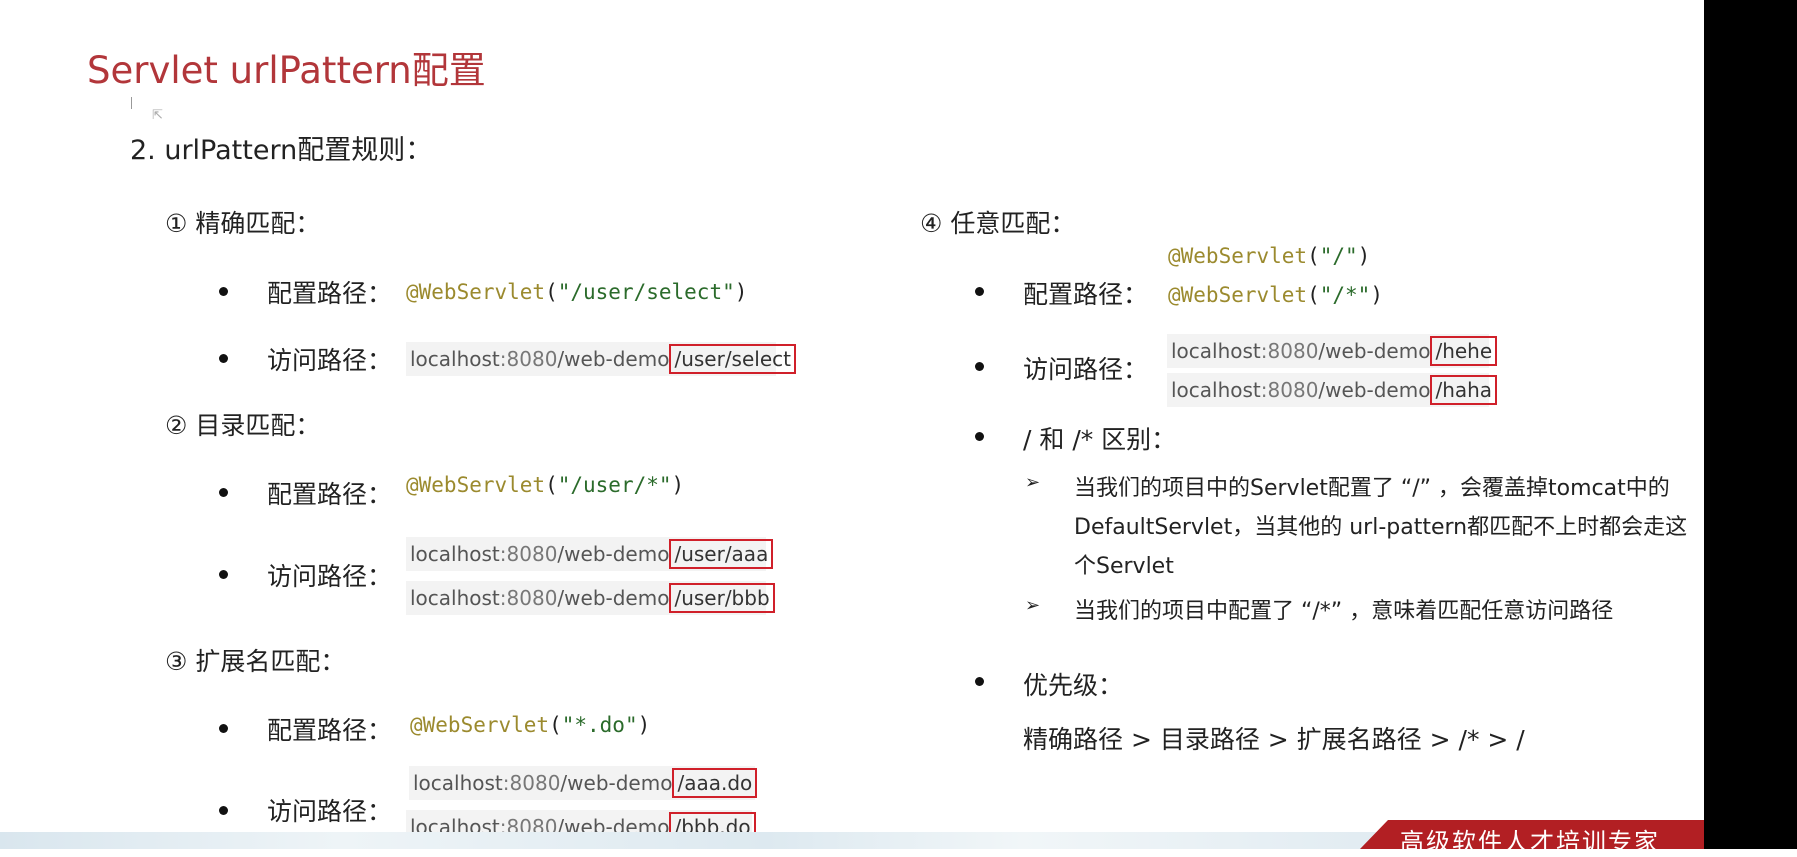  Describe the element at coordinates (1750, 424) in the screenshot. I see `window-edge` at that location.